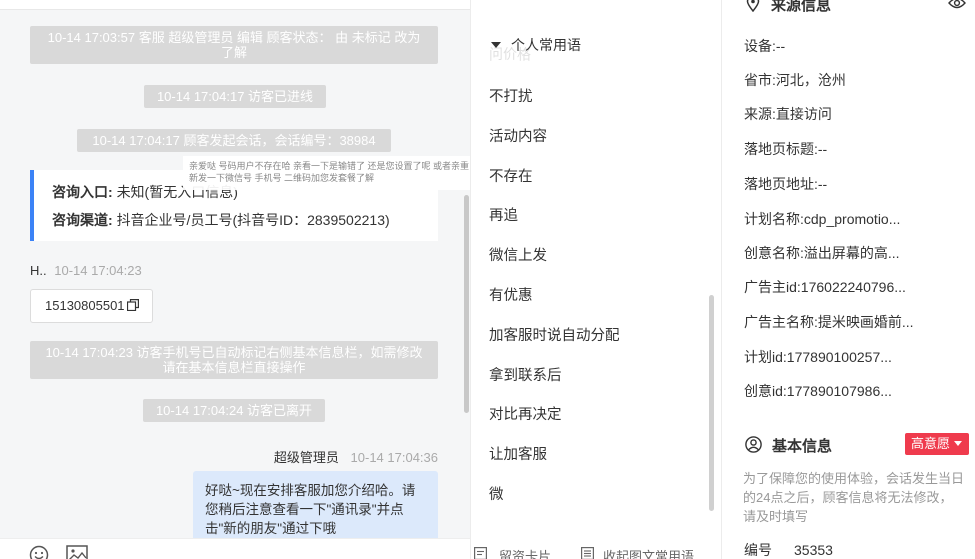 The image size is (975, 559). What do you see at coordinates (774, 253) in the screenshot?
I see `info-label: 创意名称:` at bounding box center [774, 253].